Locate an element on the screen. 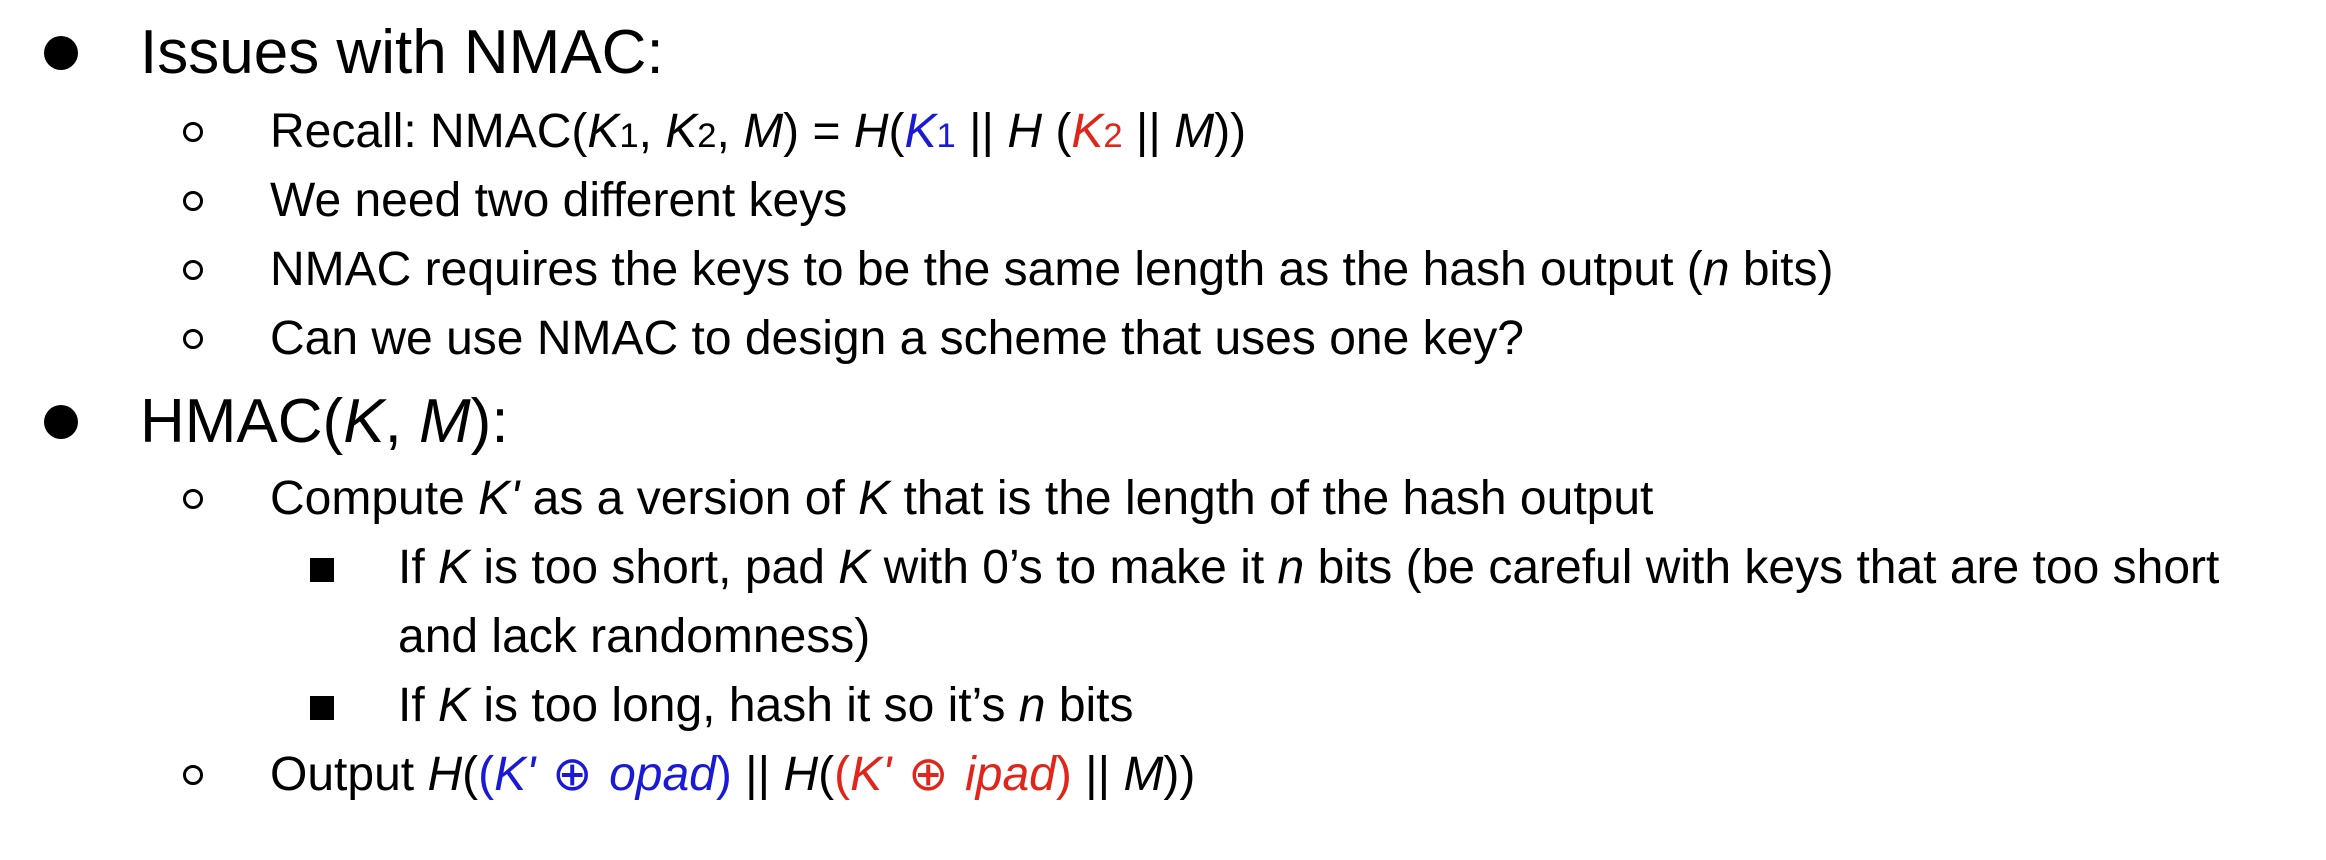  list-item: We need two different keys is located at coordinates (558, 201).